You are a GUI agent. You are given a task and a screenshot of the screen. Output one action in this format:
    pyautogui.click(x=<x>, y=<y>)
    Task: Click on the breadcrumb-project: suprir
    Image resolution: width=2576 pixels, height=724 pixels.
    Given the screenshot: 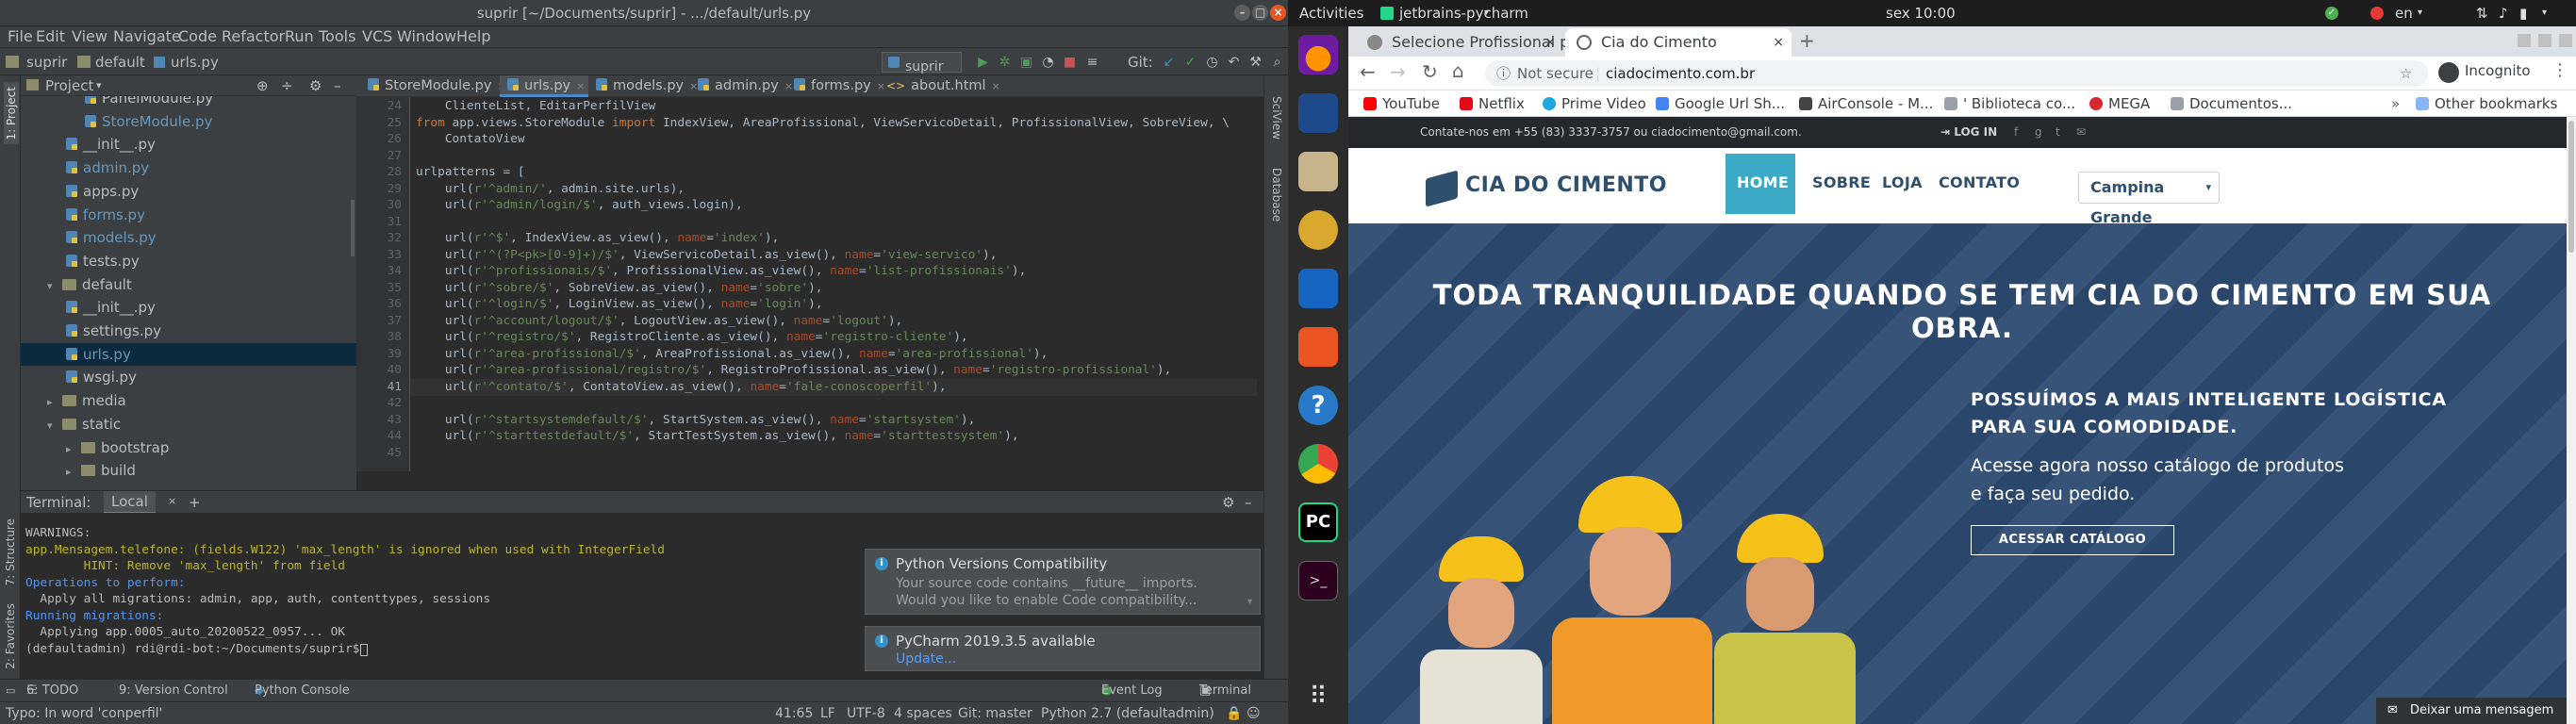 What is the action you would take?
    pyautogui.click(x=46, y=62)
    